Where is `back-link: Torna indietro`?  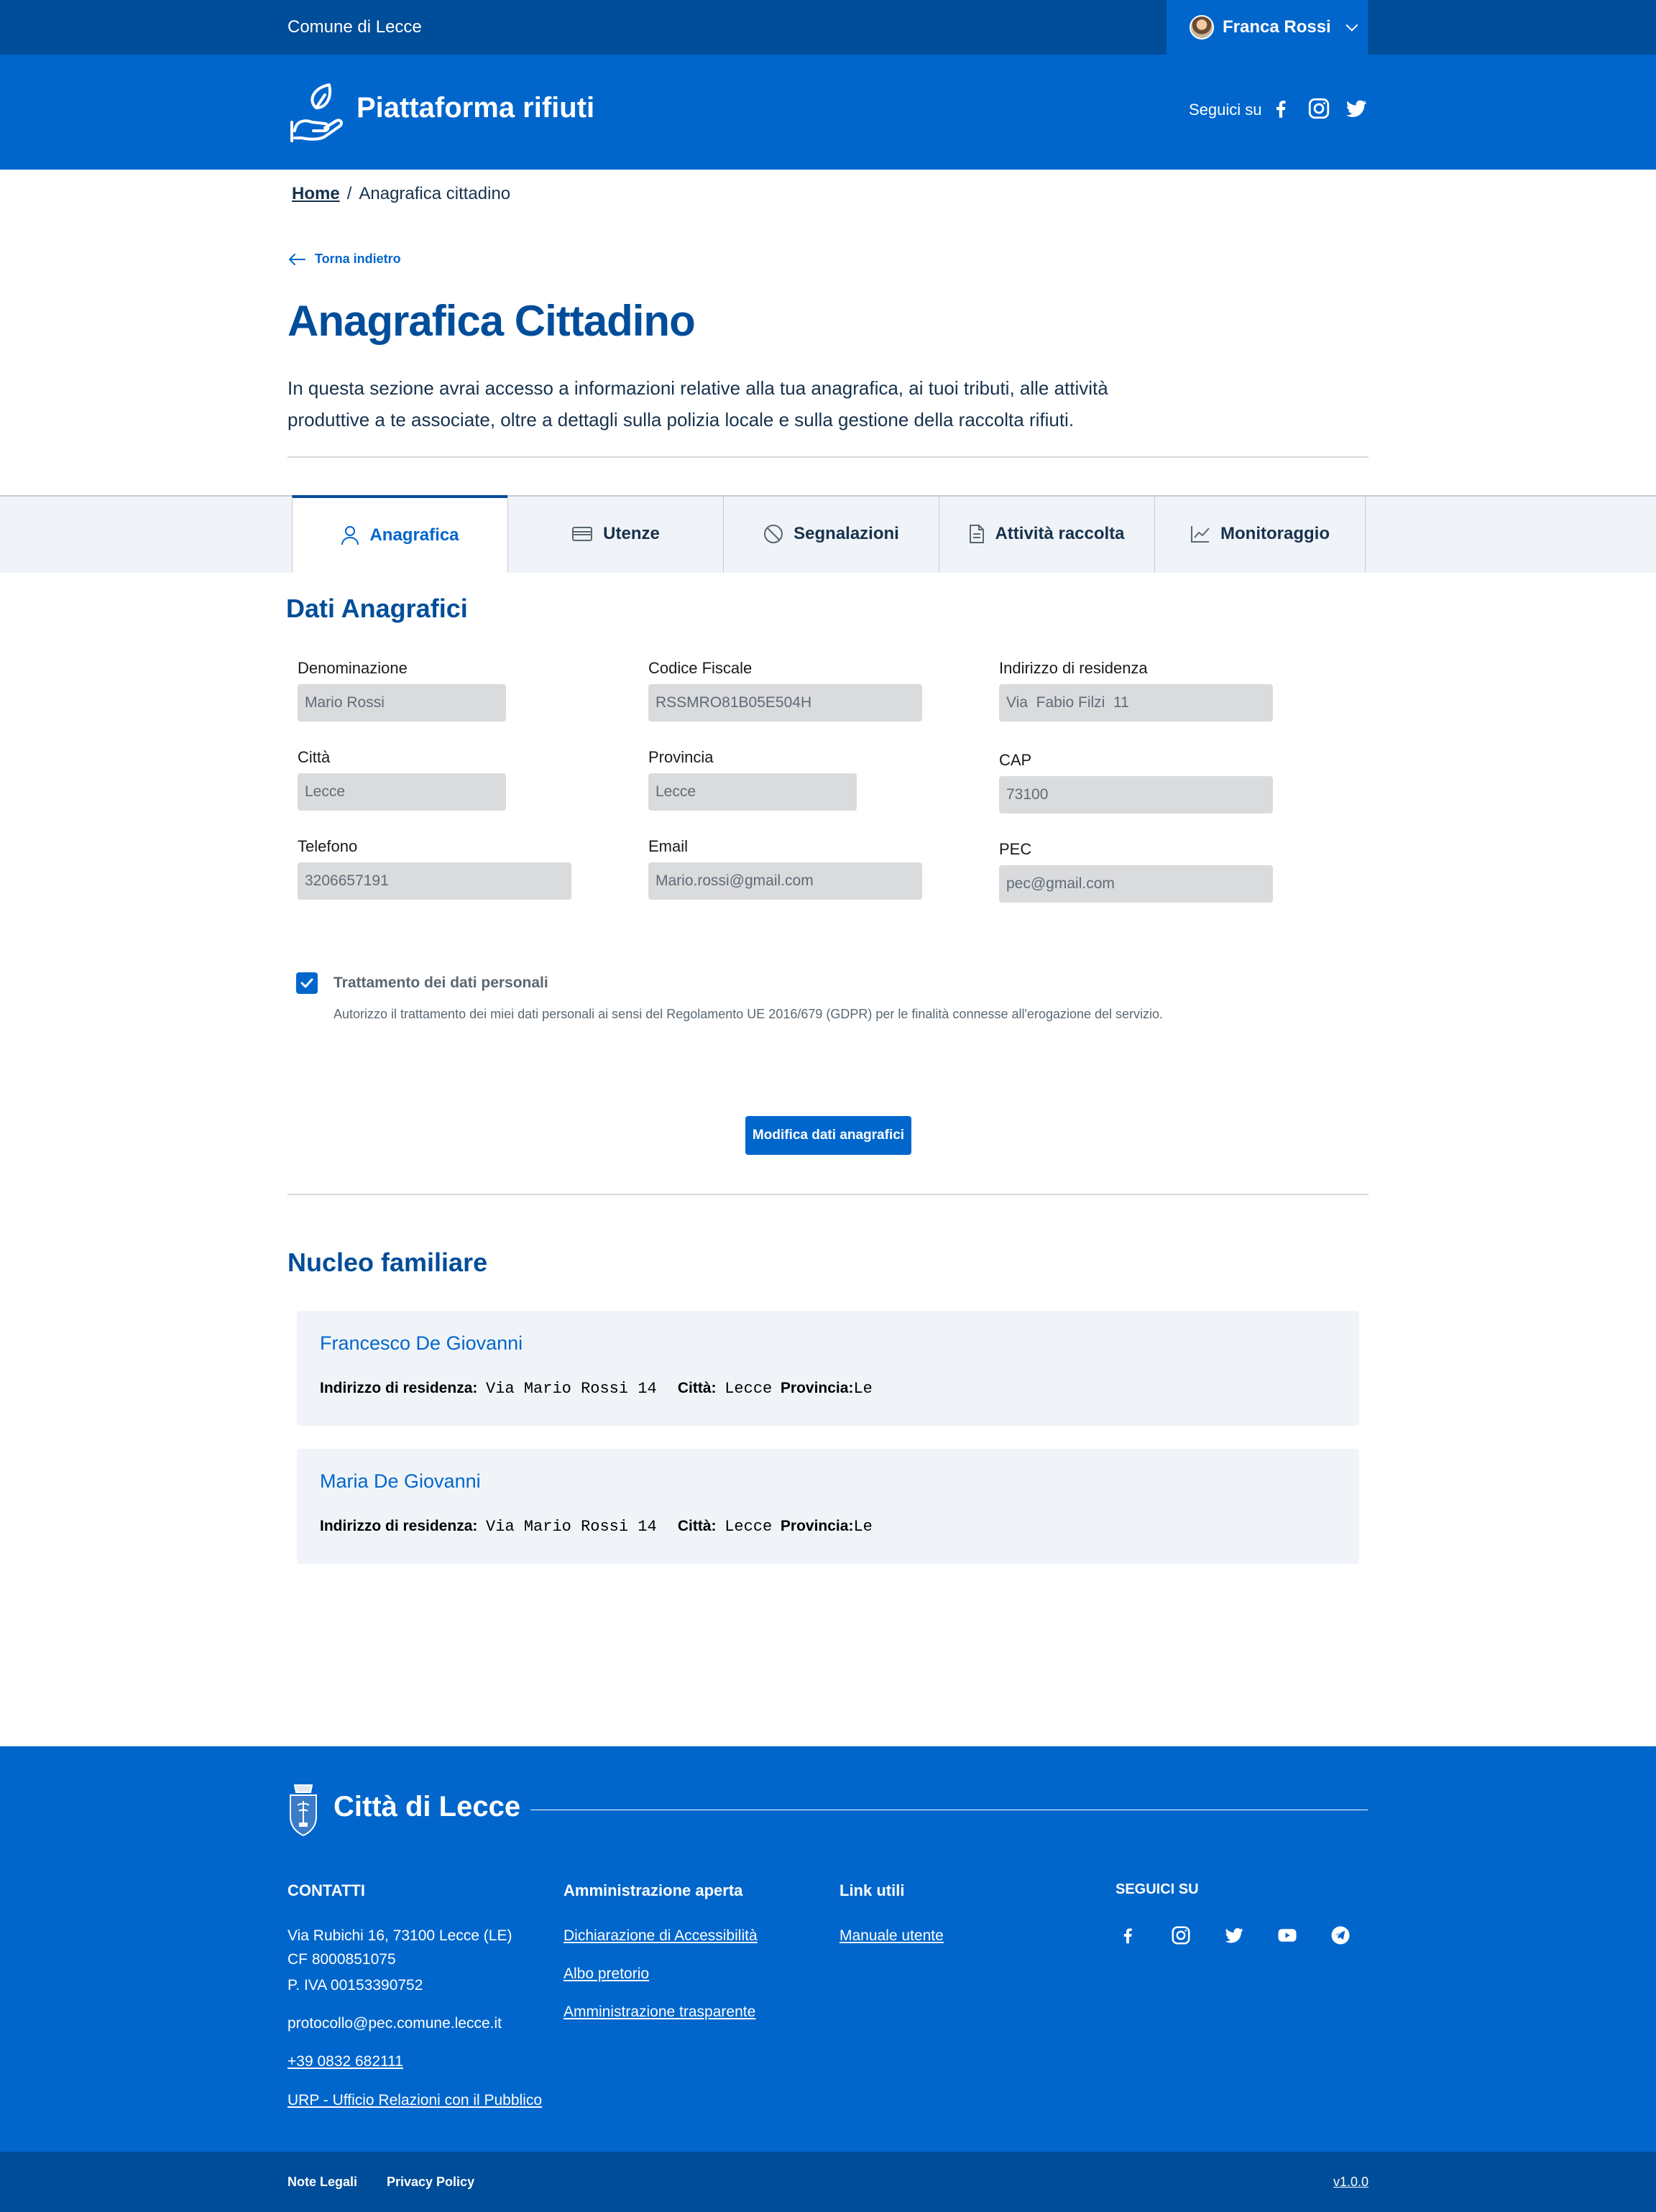
back-link: Torna indietro is located at coordinates (344, 259).